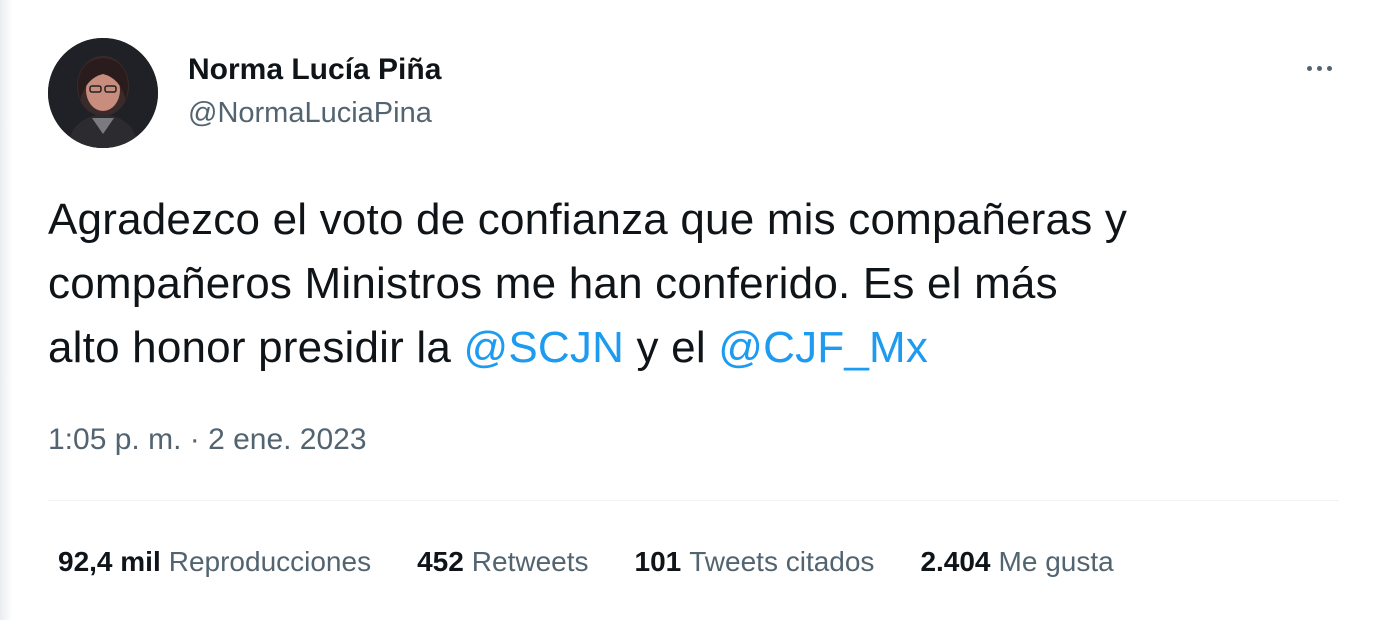 Image resolution: width=1379 pixels, height=620 pixels. Describe the element at coordinates (314, 113) in the screenshot. I see `author-handle: @NormaLuciaPina` at that location.